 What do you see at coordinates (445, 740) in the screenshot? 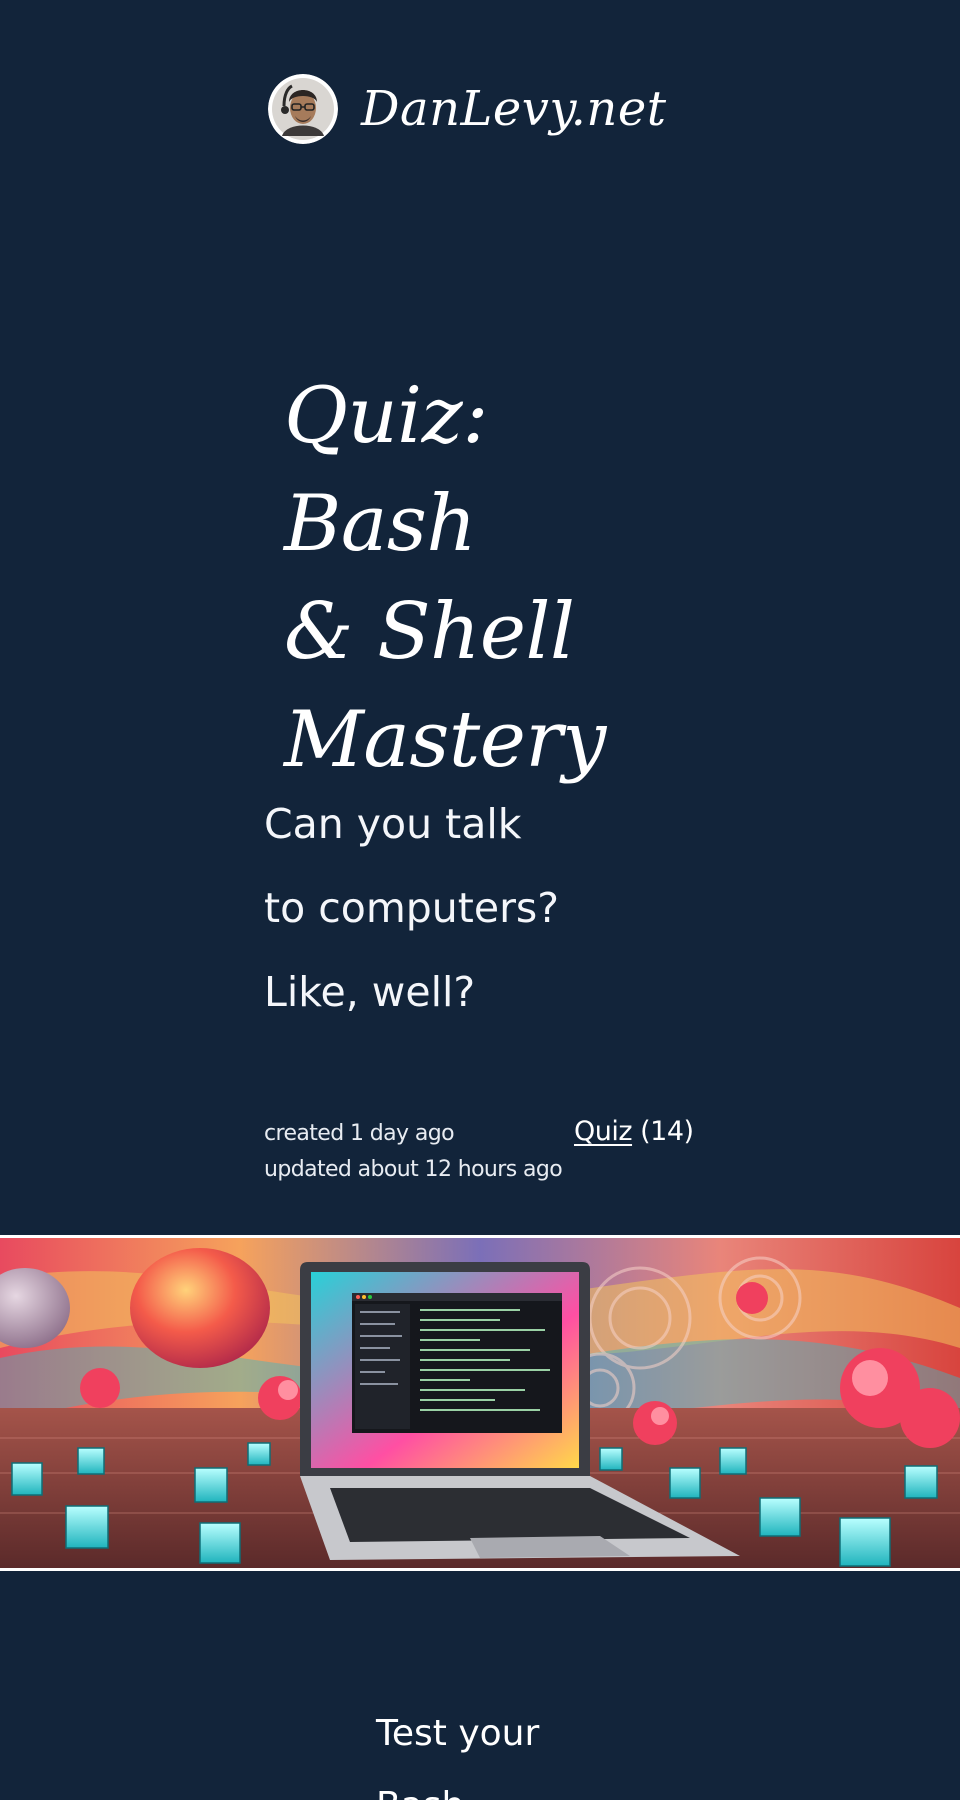
I see `post-title-line: Mastery` at bounding box center [445, 740].